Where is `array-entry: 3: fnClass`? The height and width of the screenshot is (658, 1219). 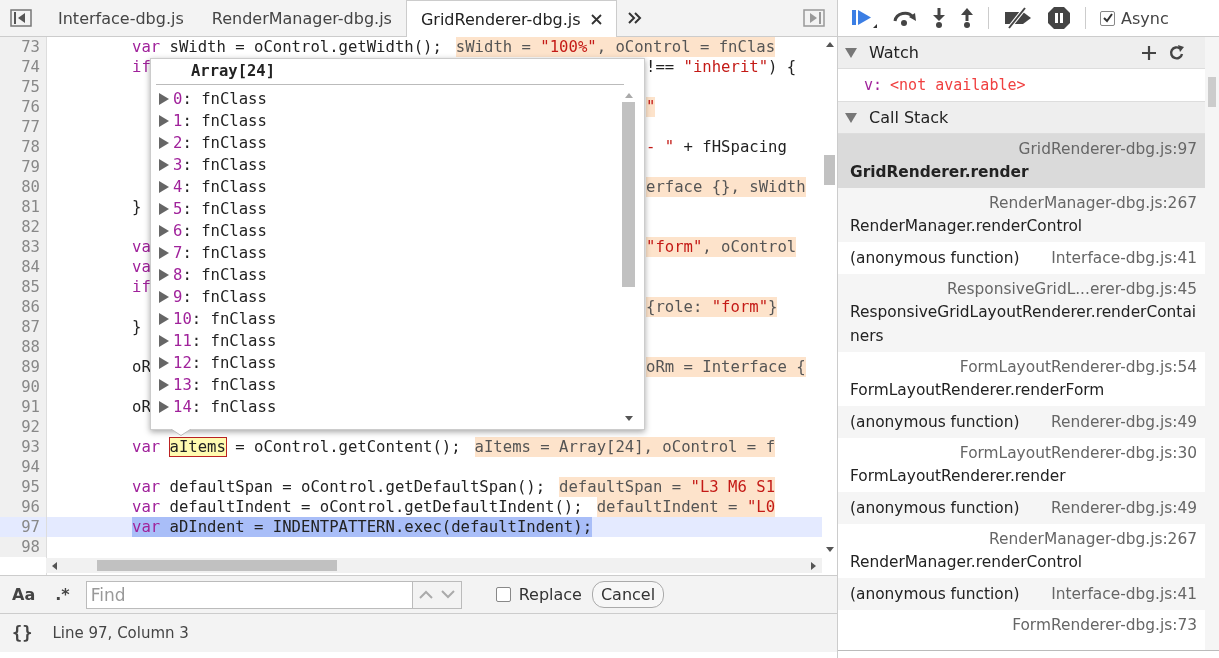 array-entry: 3: fnClass is located at coordinates (390, 165).